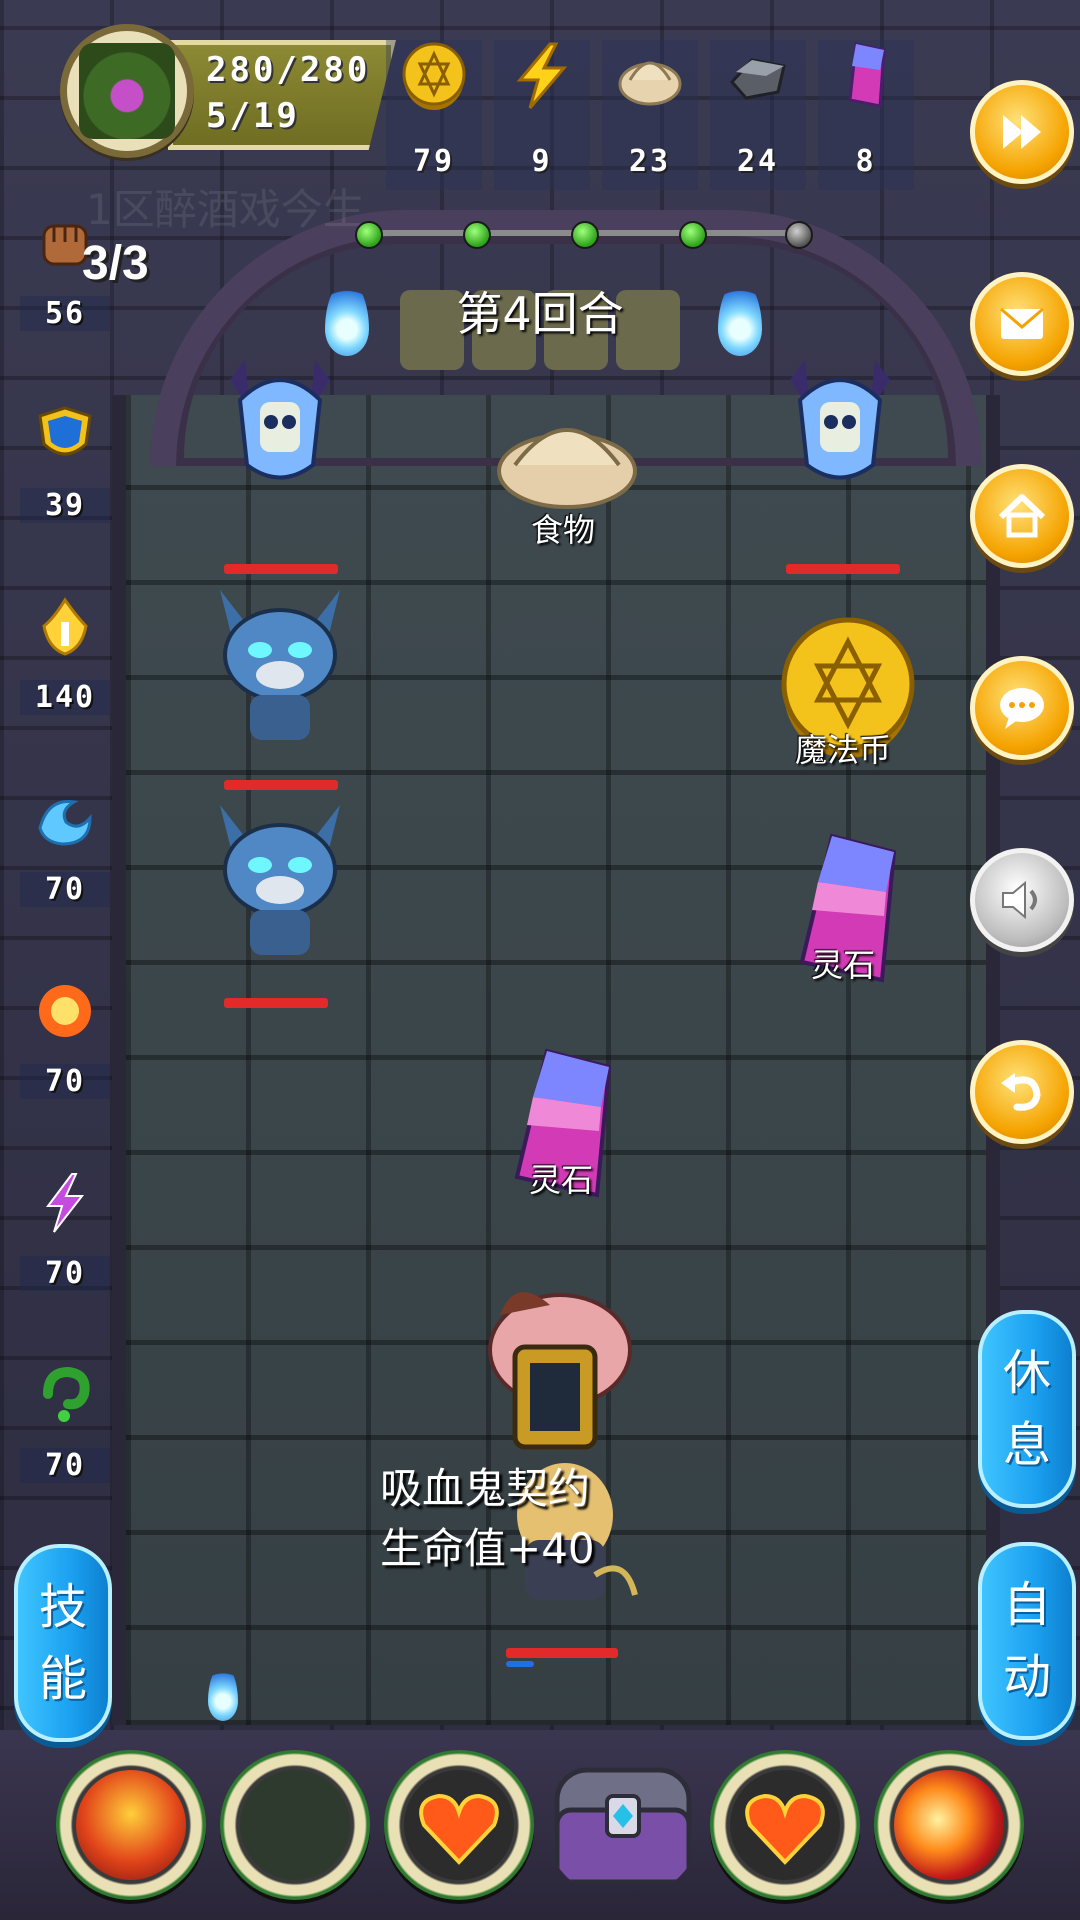 The width and height of the screenshot is (1080, 1920). I want to click on home-button, so click(1022, 516).